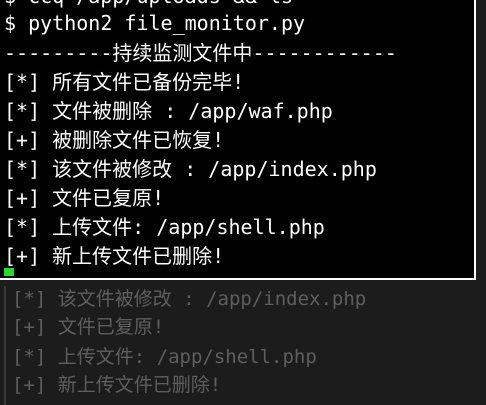  Describe the element at coordinates (10, 23) in the screenshot. I see `prompt-symbol: $` at that location.